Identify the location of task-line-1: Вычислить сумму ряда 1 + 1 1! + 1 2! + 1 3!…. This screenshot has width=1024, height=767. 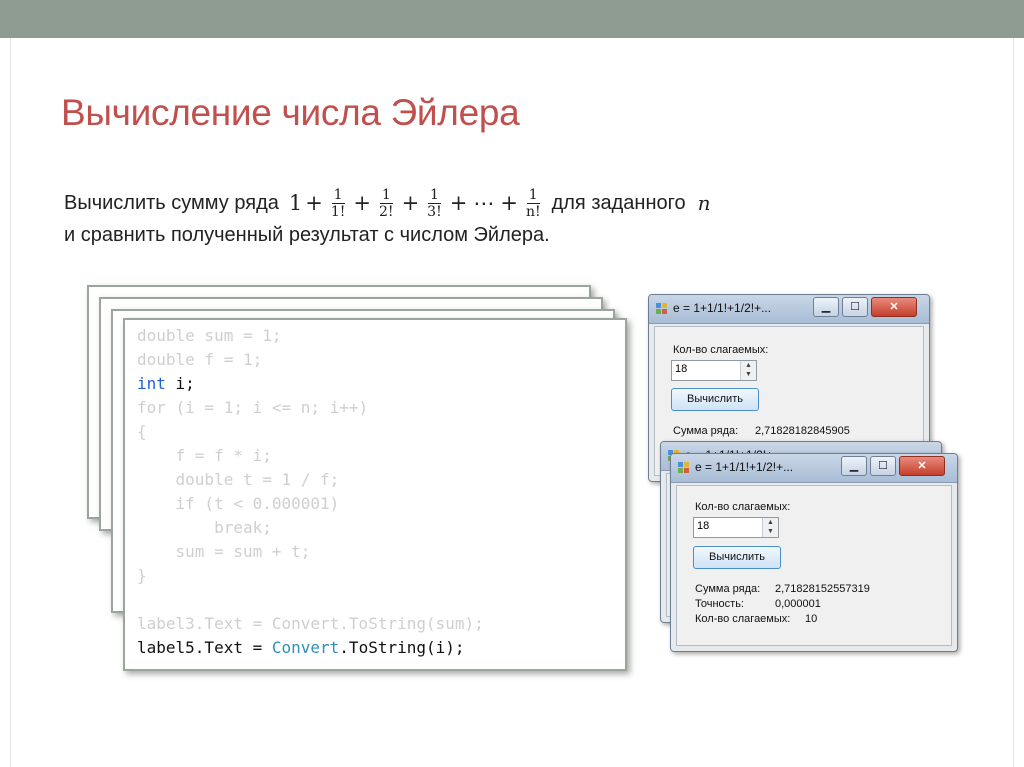
(387, 203).